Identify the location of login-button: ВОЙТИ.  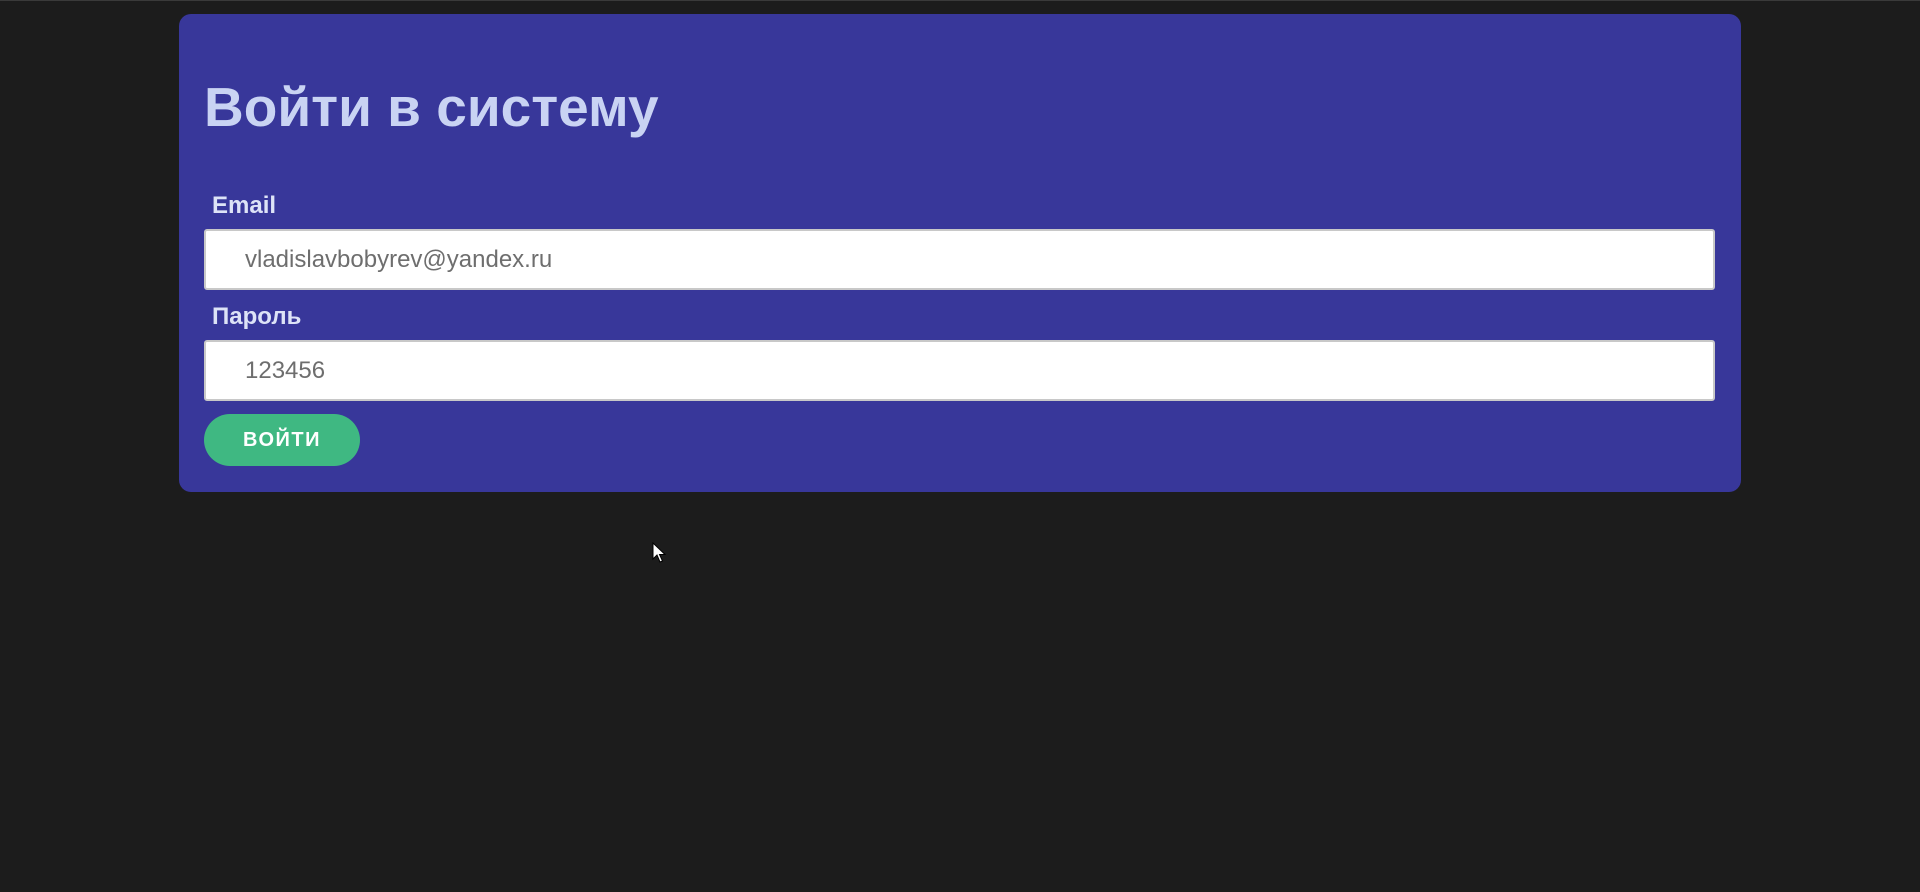
(282, 440).